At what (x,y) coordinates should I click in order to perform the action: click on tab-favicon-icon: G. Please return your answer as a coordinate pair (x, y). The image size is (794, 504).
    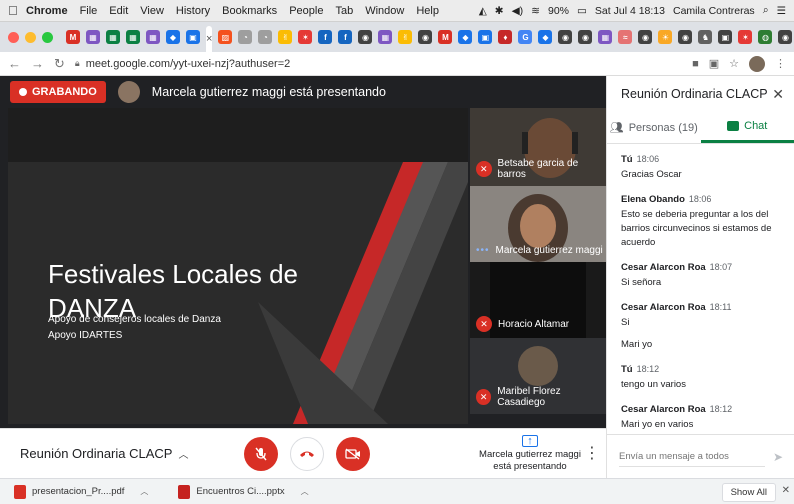
    Looking at the image, I should click on (525, 37).